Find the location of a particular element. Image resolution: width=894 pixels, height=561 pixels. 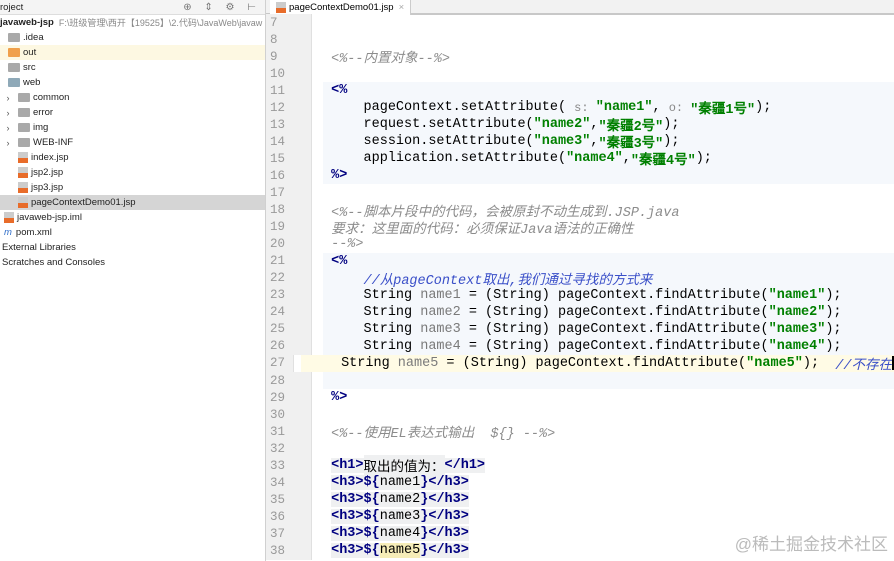

tree-item: javaweb-jsp.iml is located at coordinates (132, 217).